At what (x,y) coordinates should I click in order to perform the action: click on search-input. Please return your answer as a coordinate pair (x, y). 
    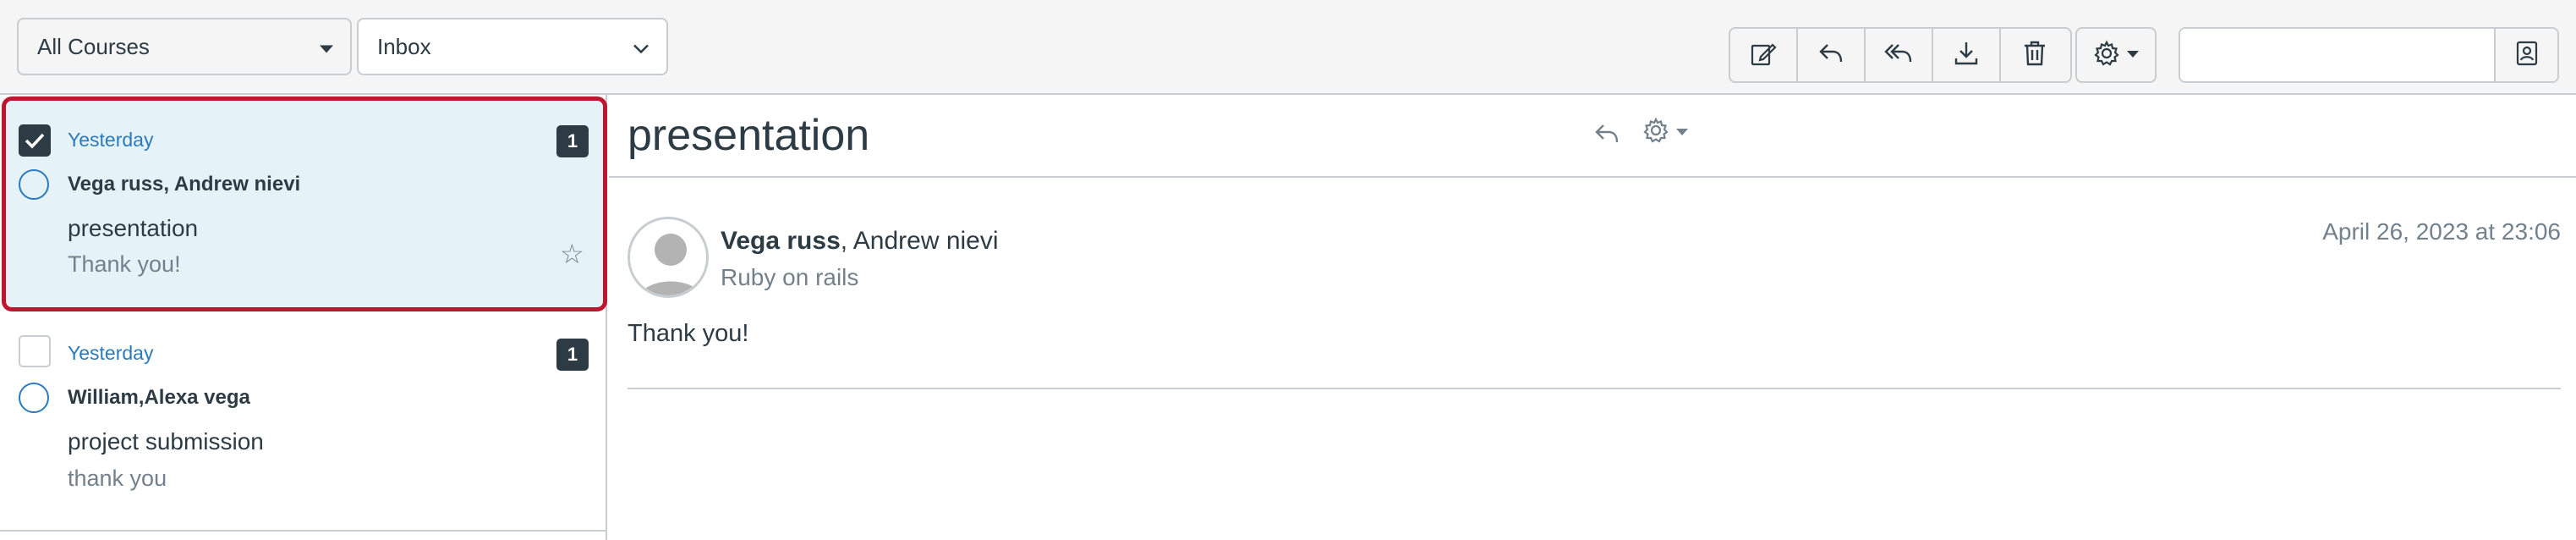
    Looking at the image, I should click on (2337, 55).